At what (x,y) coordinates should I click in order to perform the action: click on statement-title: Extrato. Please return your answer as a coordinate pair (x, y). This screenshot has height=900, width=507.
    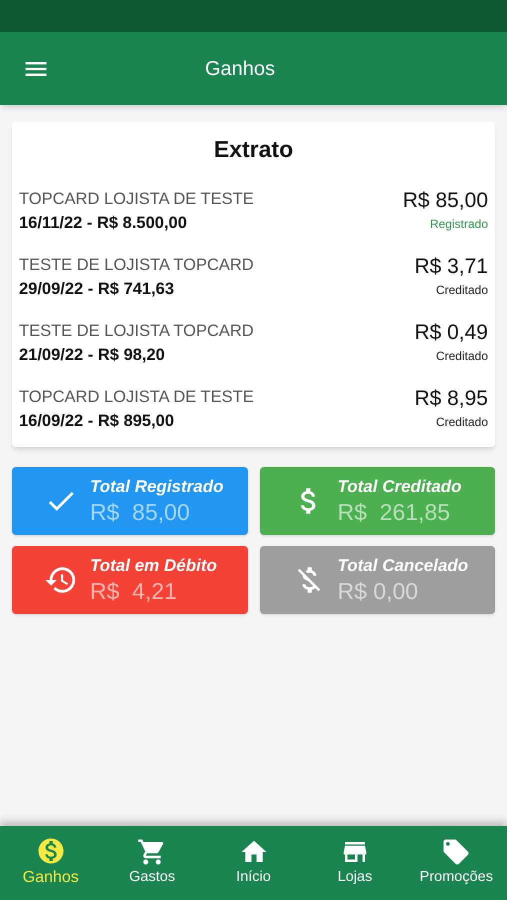
    Looking at the image, I should click on (253, 149).